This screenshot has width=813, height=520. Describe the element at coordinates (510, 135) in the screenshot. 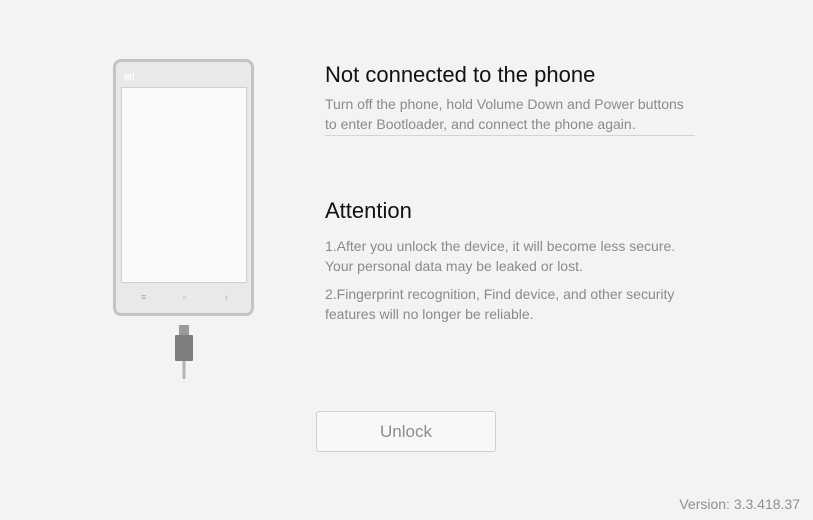

I see `divider` at that location.